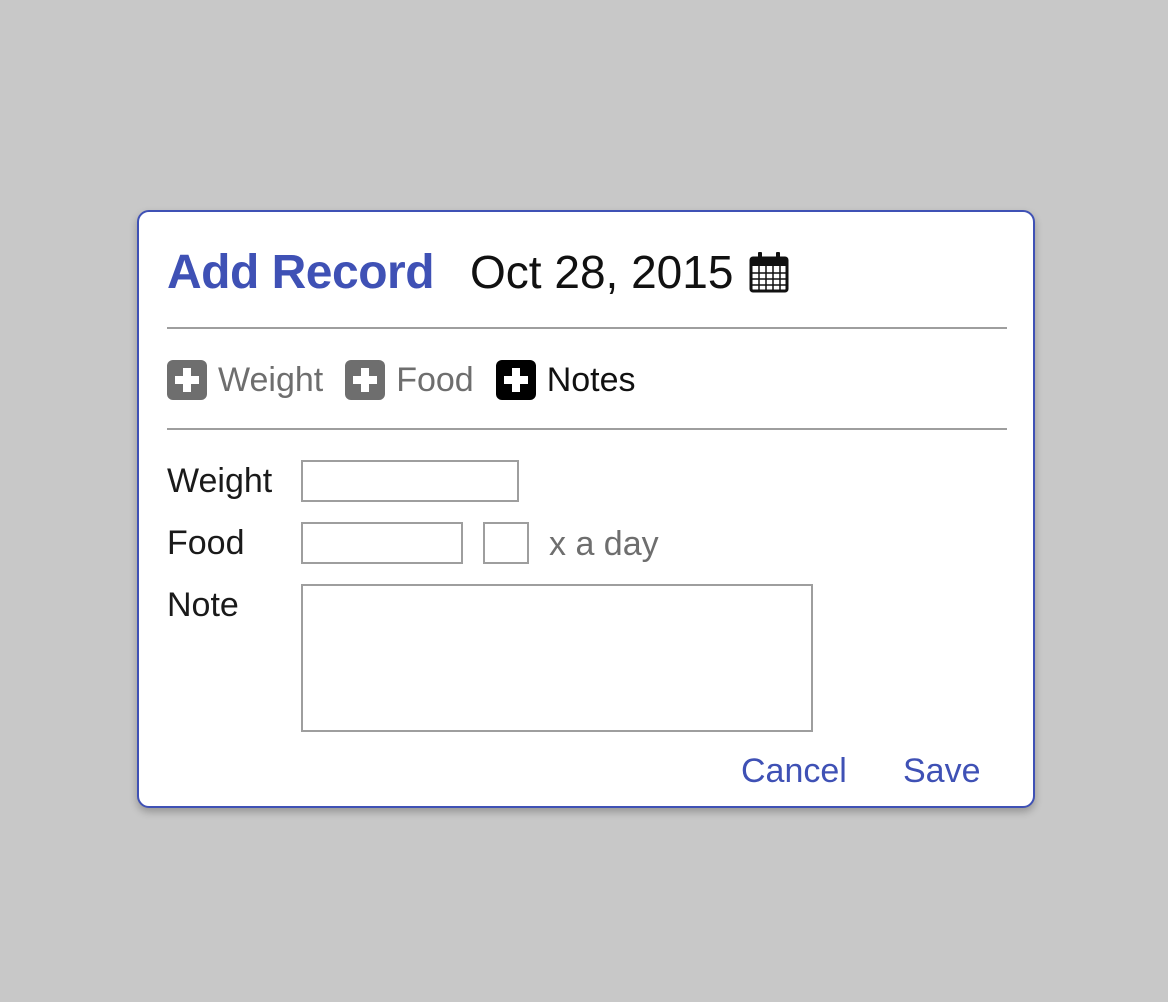  I want to click on food-input, so click(382, 543).